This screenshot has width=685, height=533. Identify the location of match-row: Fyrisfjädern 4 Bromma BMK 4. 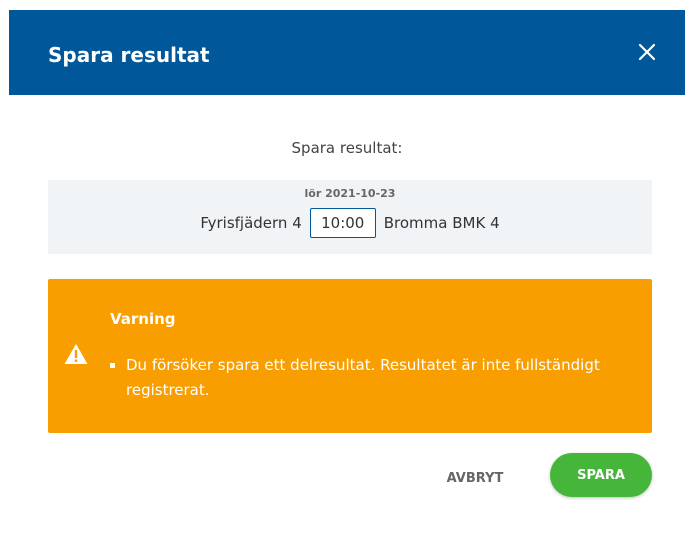
(350, 223).